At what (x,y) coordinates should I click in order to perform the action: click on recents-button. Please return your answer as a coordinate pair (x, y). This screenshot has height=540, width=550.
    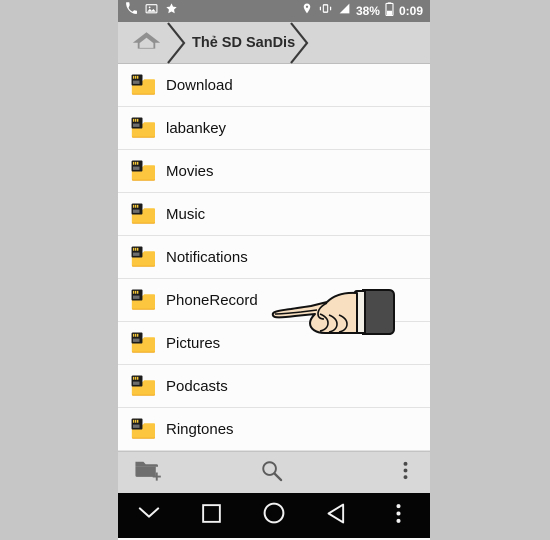
    Looking at the image, I should click on (211, 515).